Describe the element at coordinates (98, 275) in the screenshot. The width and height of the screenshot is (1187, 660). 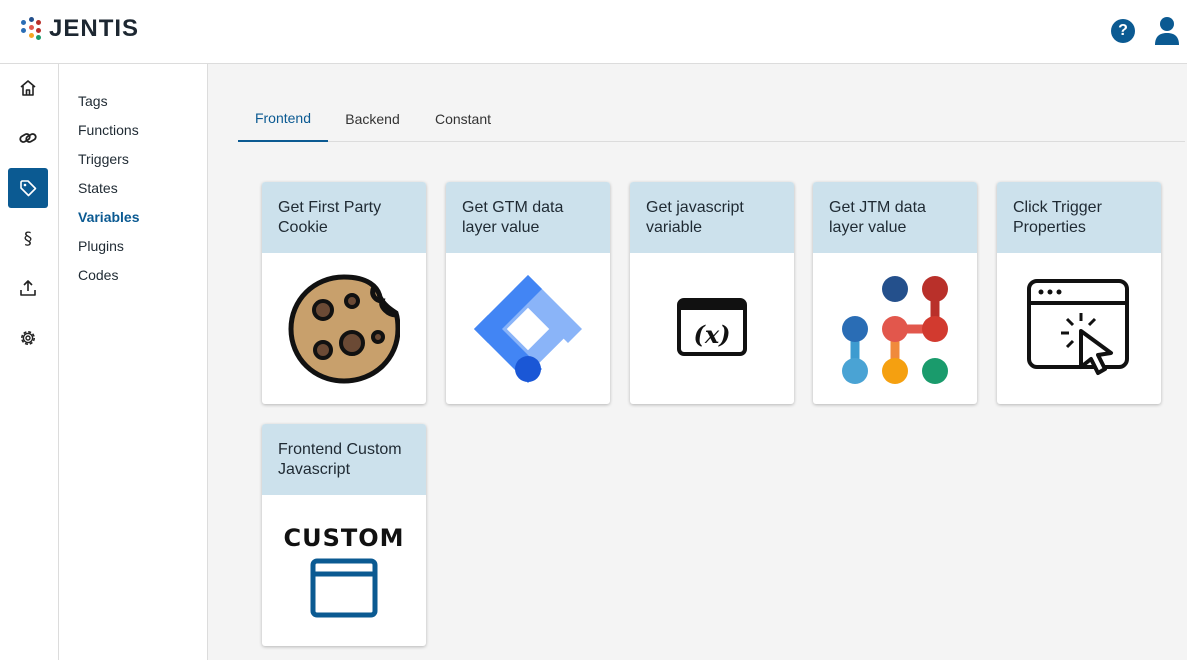
I see `subnav-item-codes: Codes` at that location.